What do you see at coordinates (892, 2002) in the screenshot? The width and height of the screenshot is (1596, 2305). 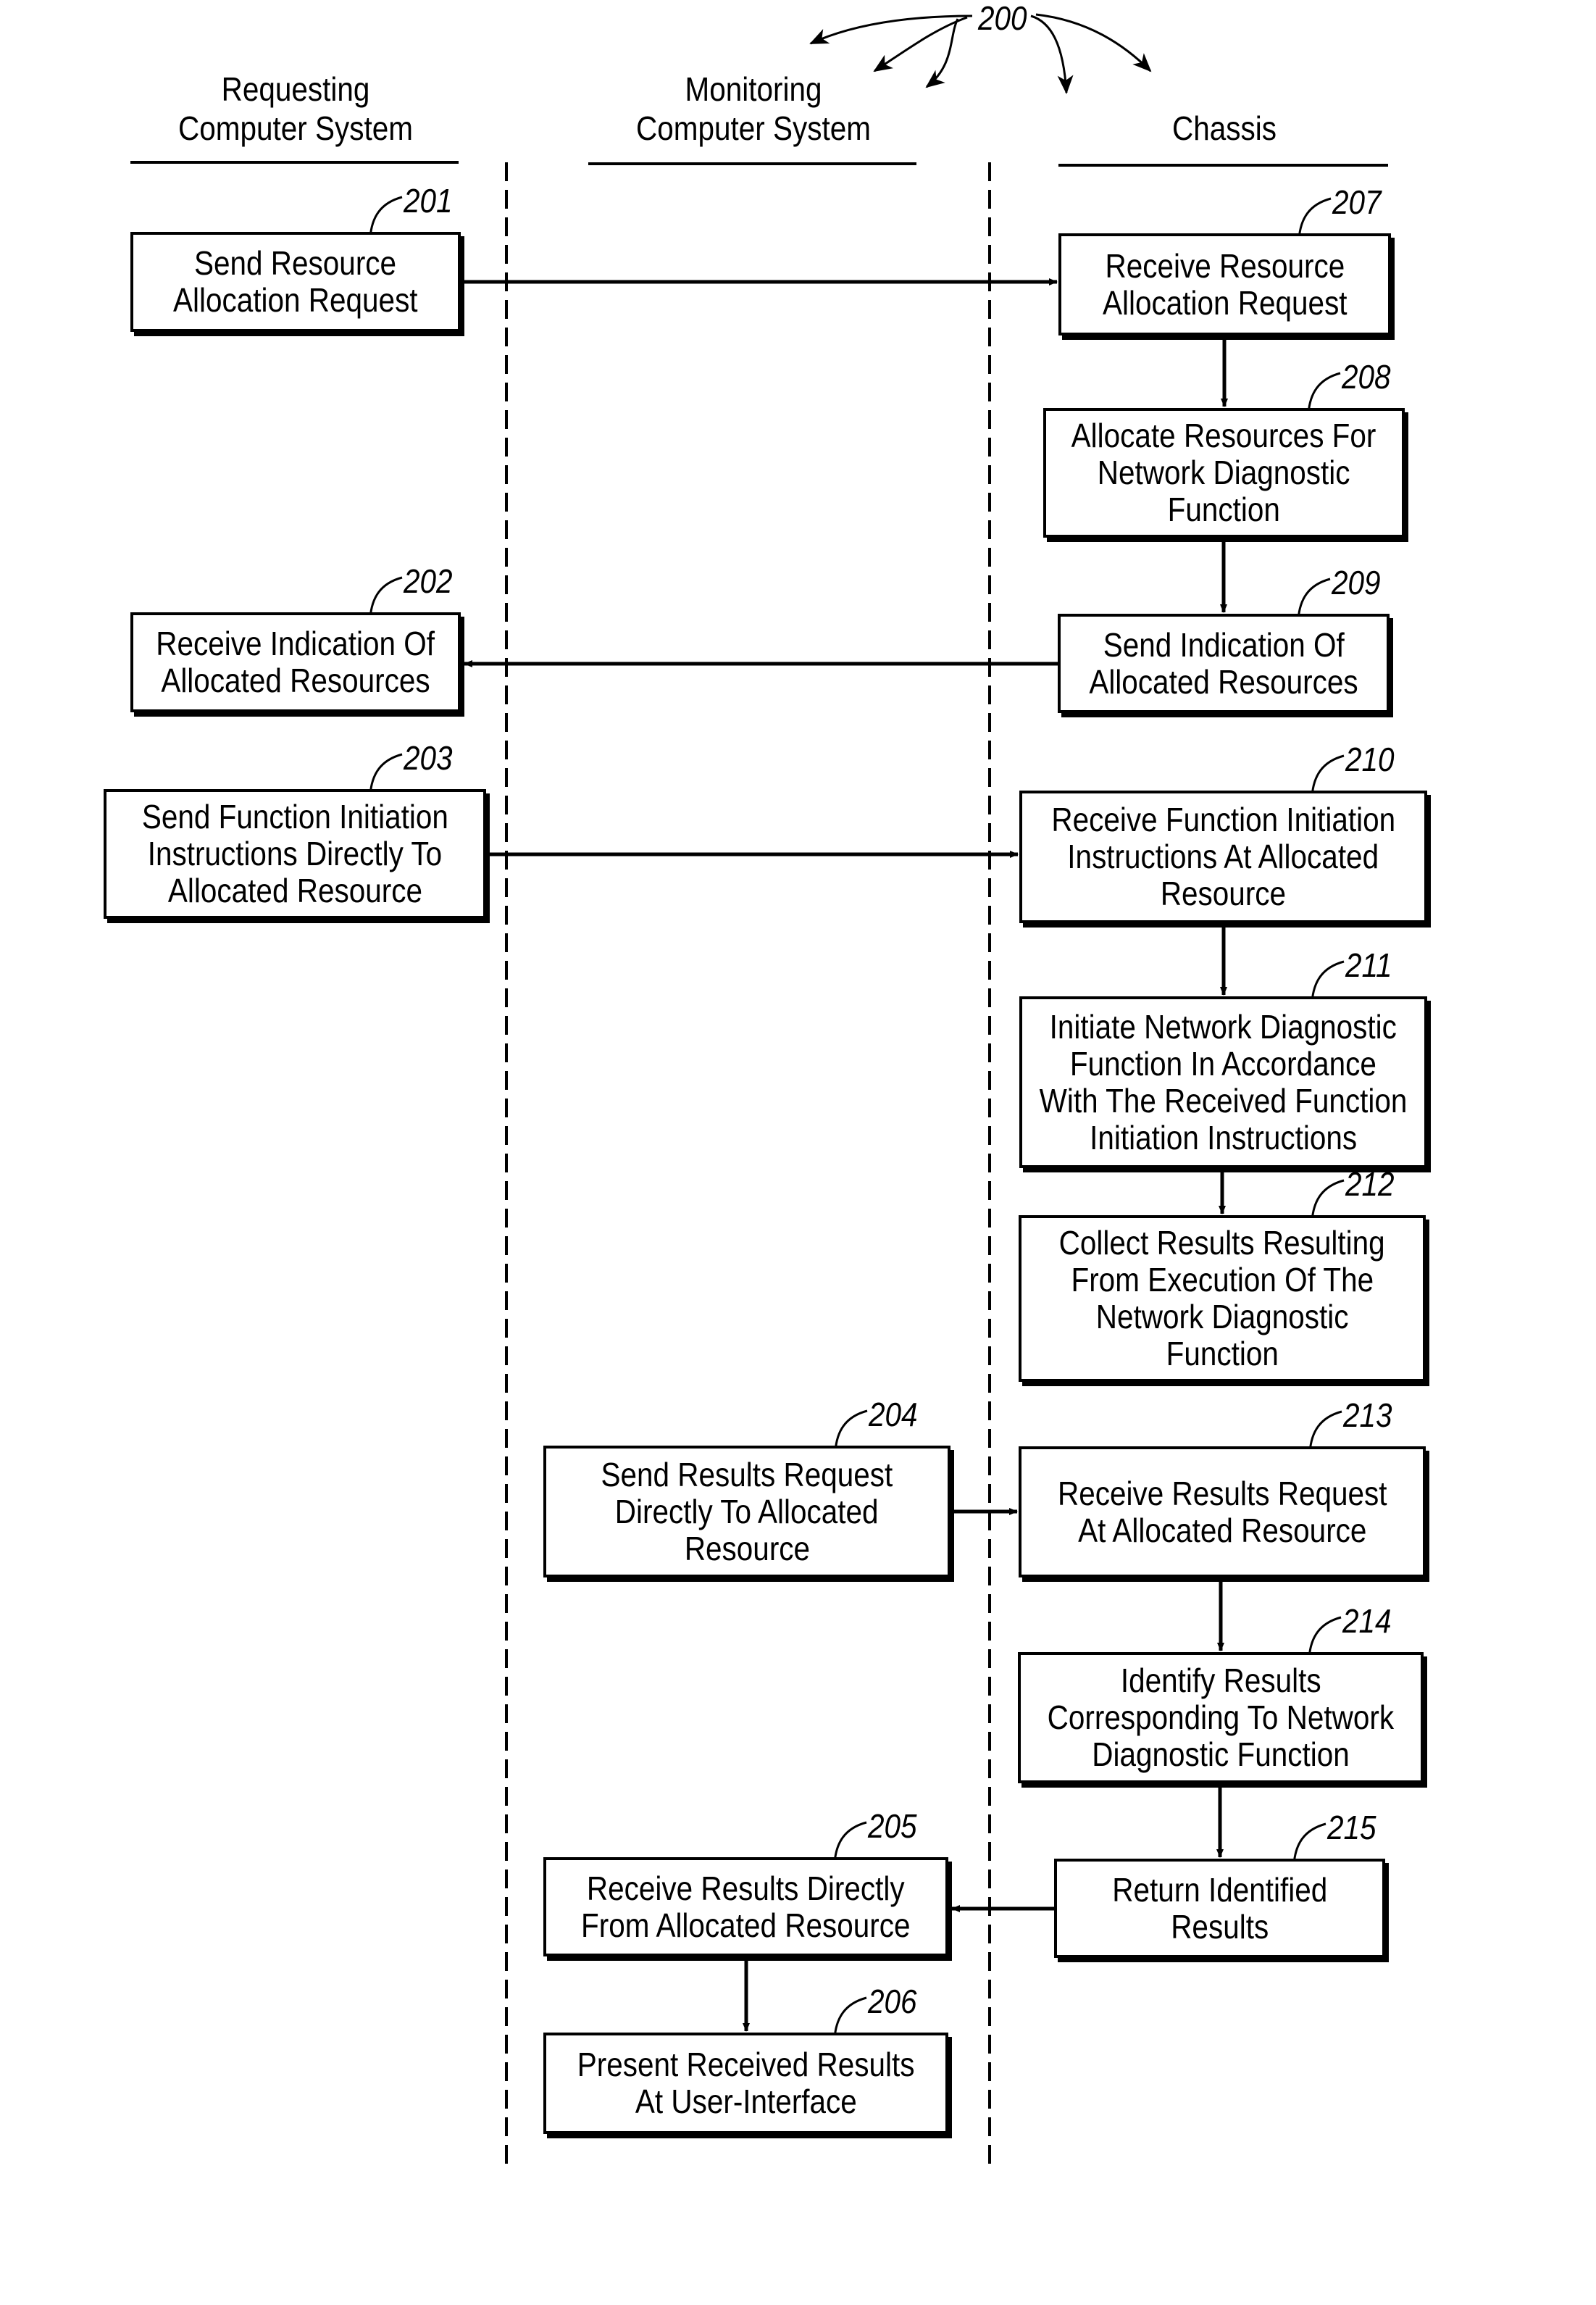 I see `step-reference-206: 206` at bounding box center [892, 2002].